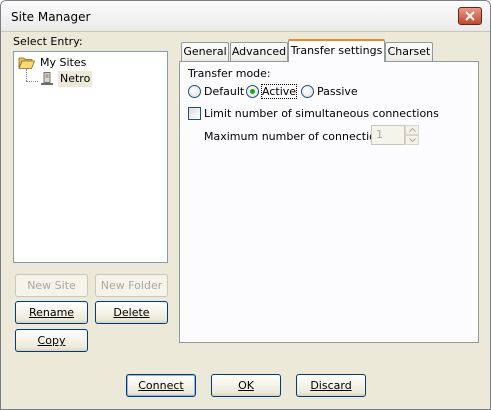 This screenshot has height=410, width=491. I want to click on transfer-mode-label: Transfer mode:, so click(229, 73).